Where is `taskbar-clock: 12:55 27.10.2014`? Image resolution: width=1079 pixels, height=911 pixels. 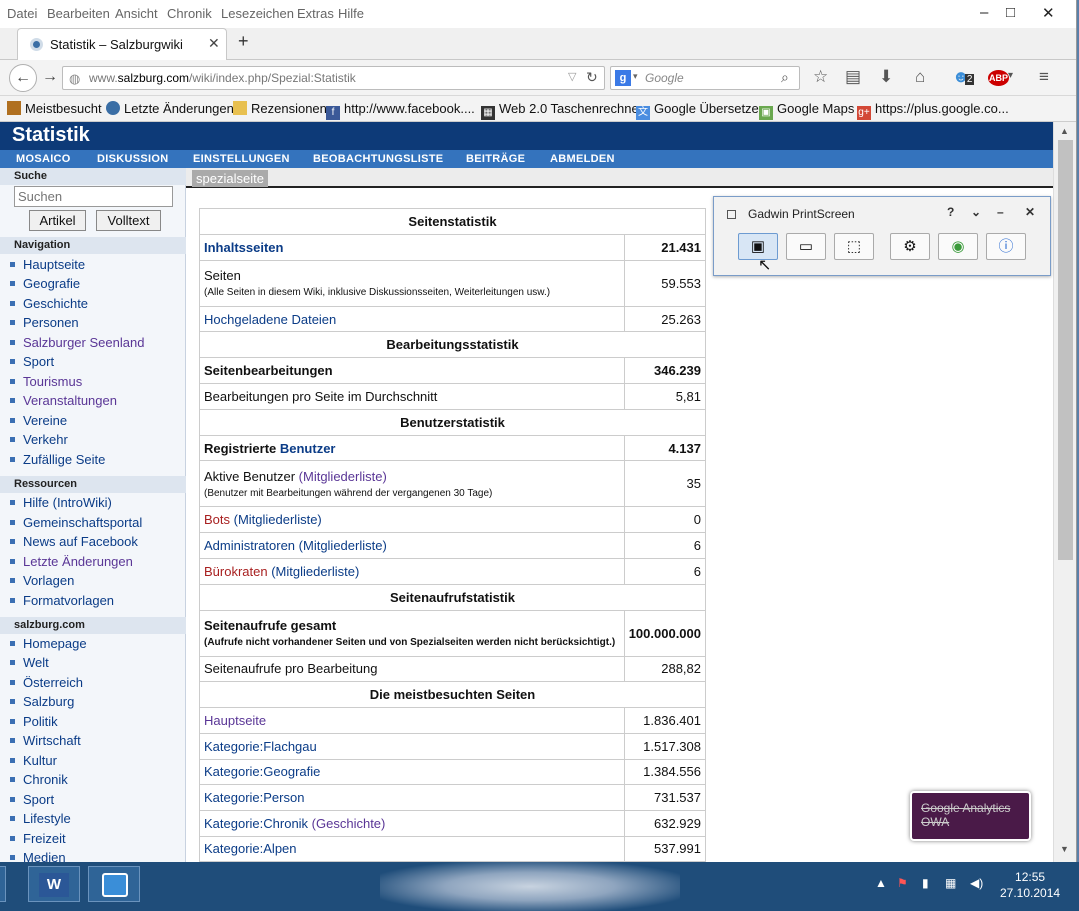 taskbar-clock: 12:55 27.10.2014 is located at coordinates (1030, 885).